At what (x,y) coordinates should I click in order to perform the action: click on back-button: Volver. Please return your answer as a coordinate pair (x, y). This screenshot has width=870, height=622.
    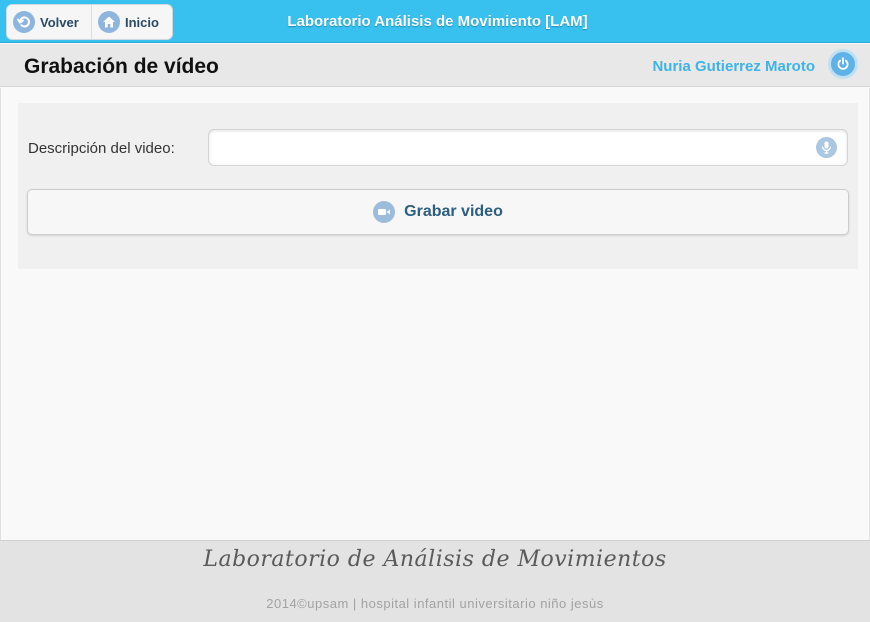
    Looking at the image, I should click on (49, 22).